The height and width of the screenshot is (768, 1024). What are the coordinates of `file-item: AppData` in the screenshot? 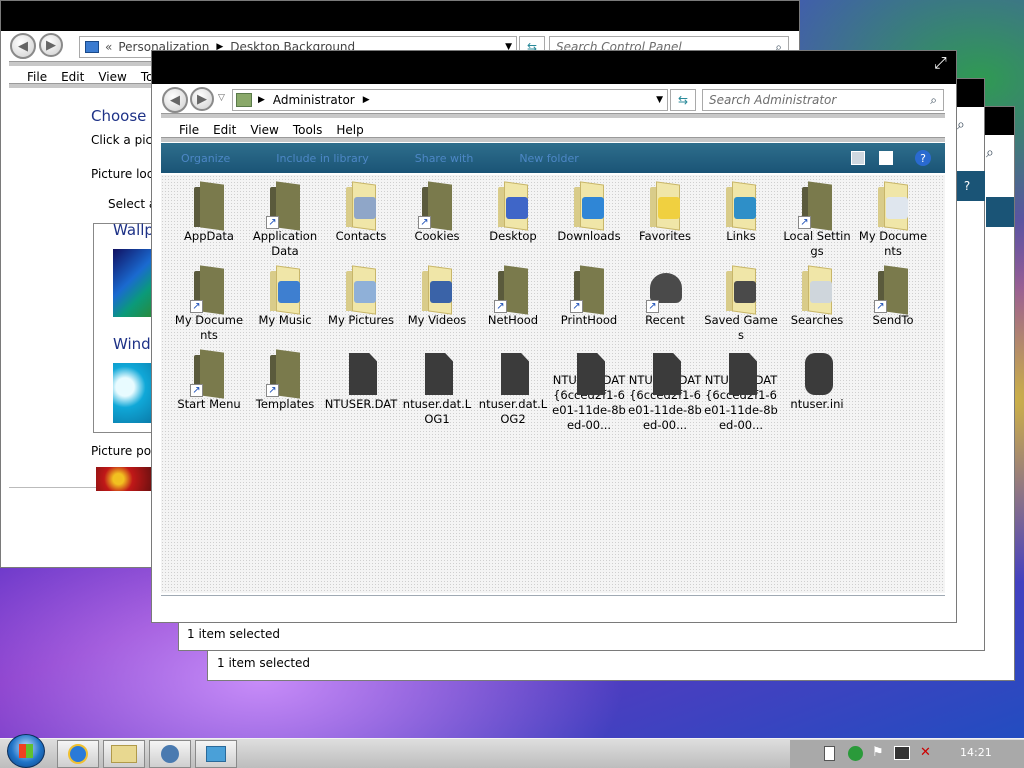 It's located at (209, 223).